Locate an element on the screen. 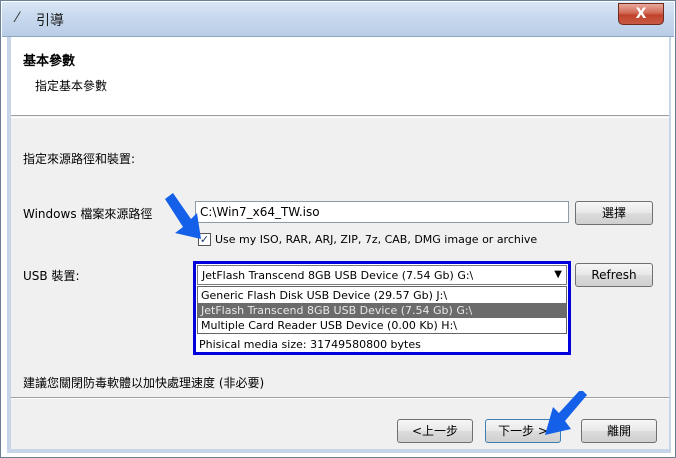 This screenshot has width=676, height=458. media-size-text: Phisical media size: 31749580800 bytes is located at coordinates (310, 344).